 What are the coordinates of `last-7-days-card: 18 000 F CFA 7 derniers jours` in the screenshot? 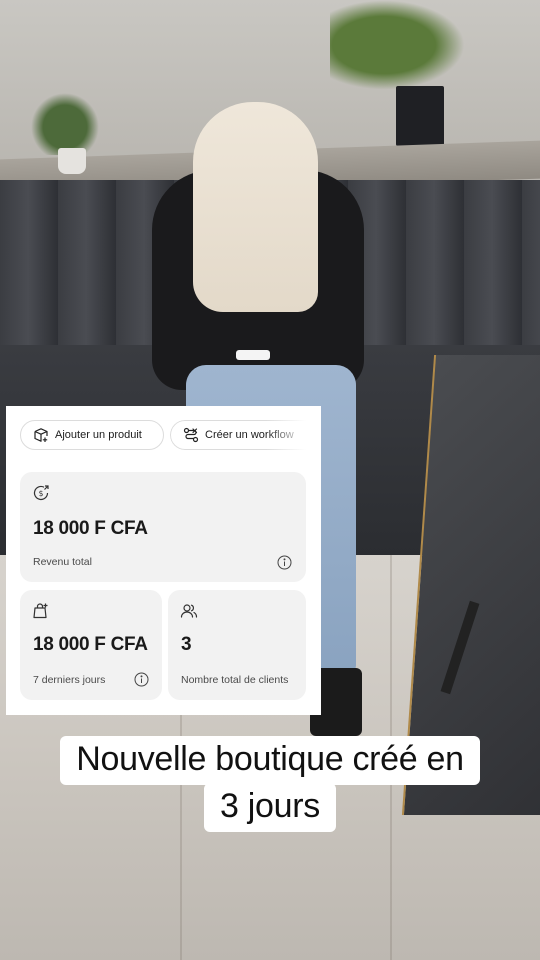 It's located at (91, 645).